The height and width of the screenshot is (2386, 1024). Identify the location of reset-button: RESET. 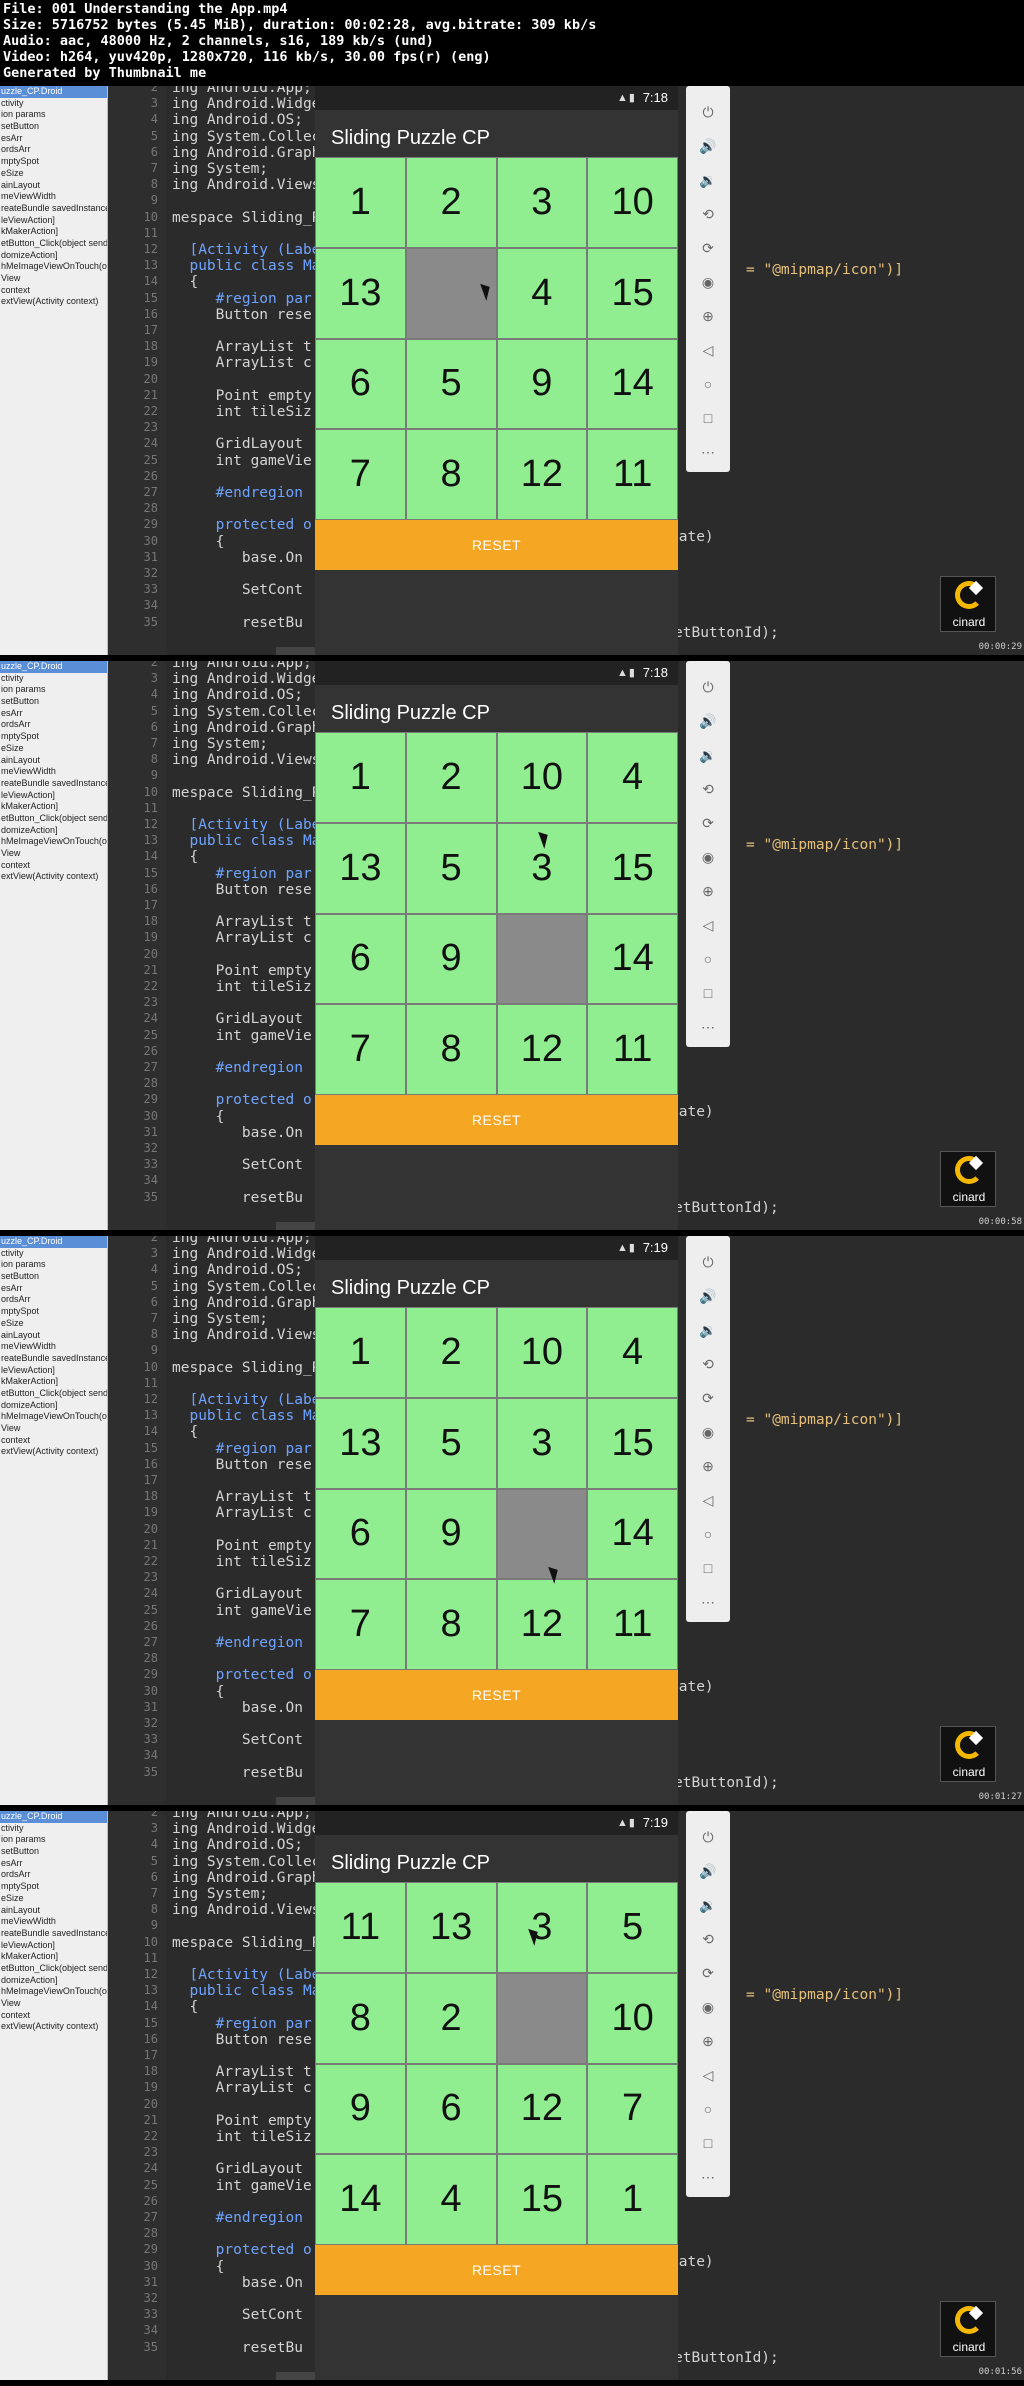
(496, 2270).